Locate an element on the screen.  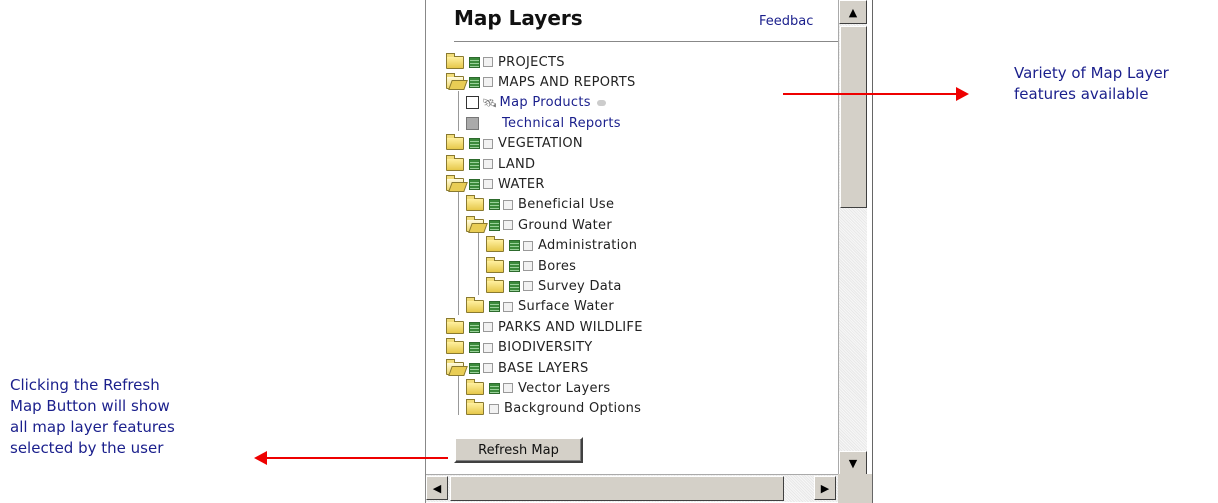
tree-item-label: Vector Layers is located at coordinates (564, 388).